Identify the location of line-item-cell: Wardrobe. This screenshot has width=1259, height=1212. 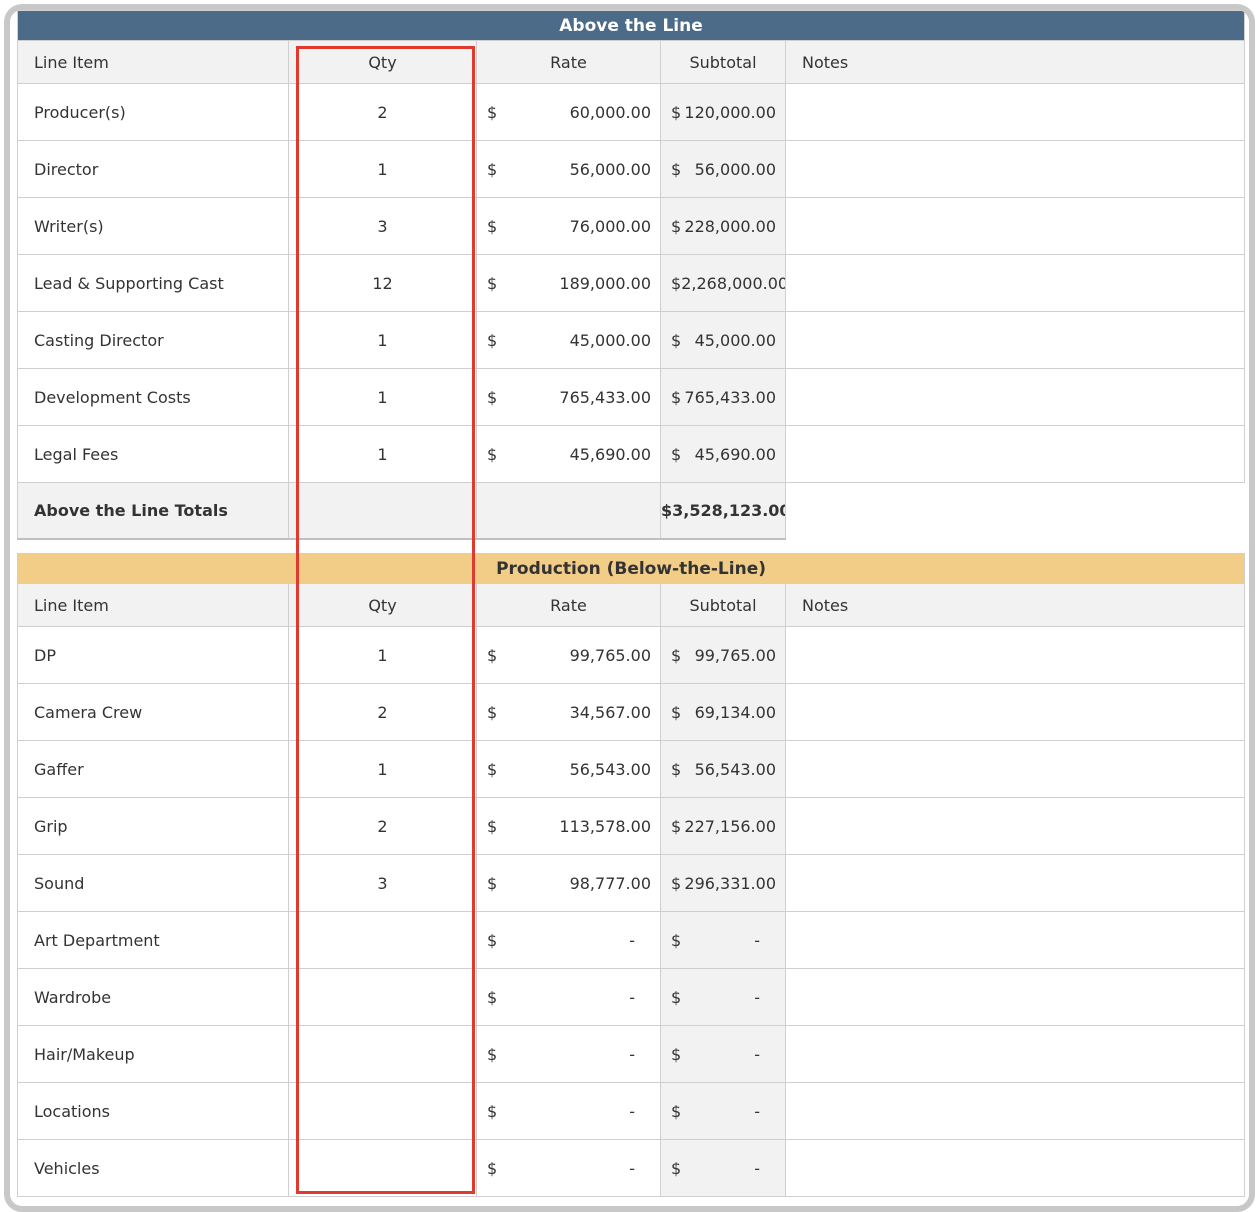
(153, 997).